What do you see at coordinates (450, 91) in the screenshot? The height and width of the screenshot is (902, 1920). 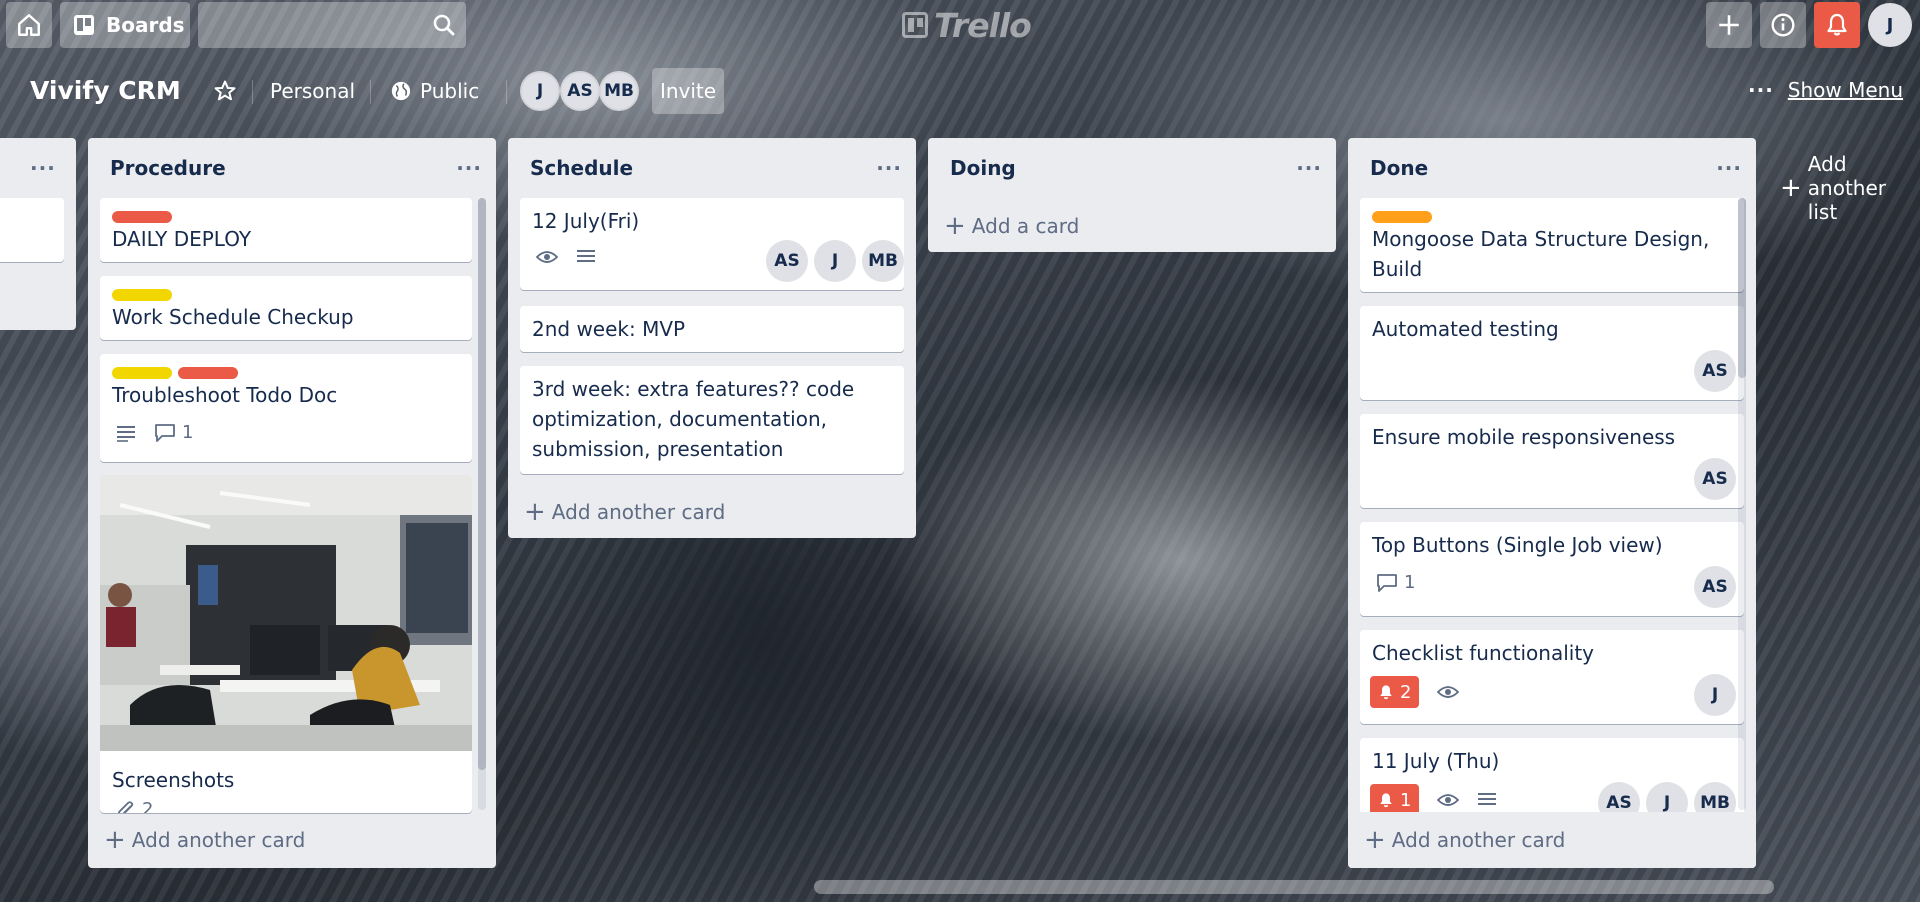 I see `public-label: Public` at bounding box center [450, 91].